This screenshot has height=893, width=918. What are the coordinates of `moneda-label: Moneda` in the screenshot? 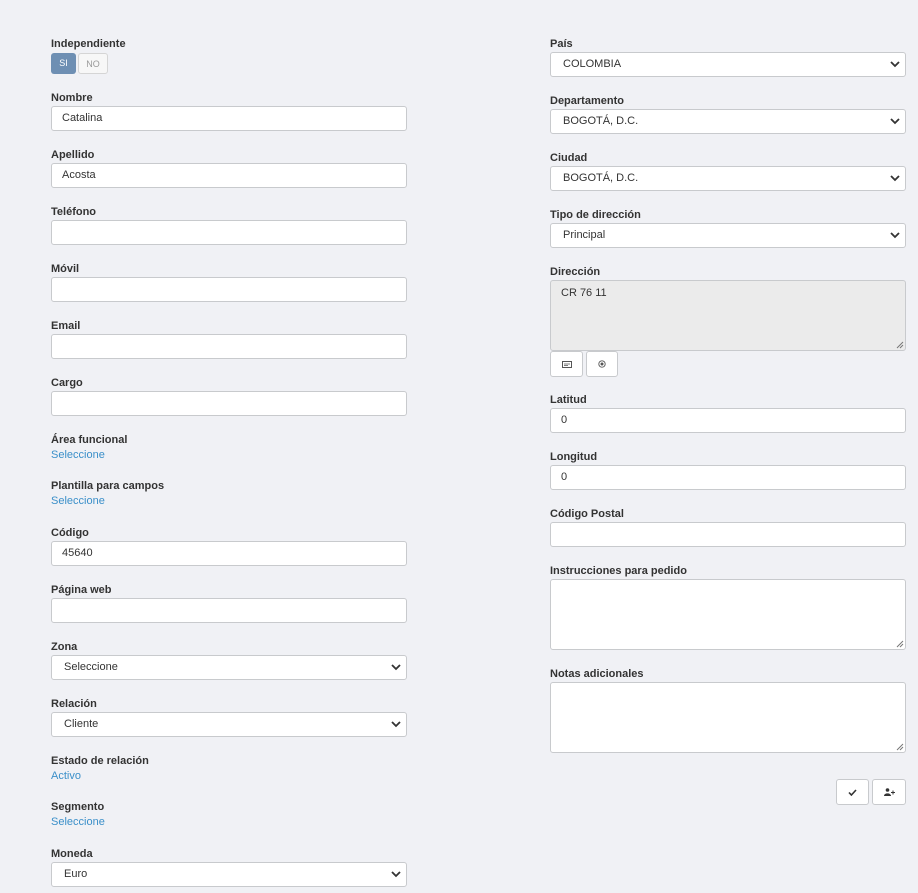 It's located at (72, 854).